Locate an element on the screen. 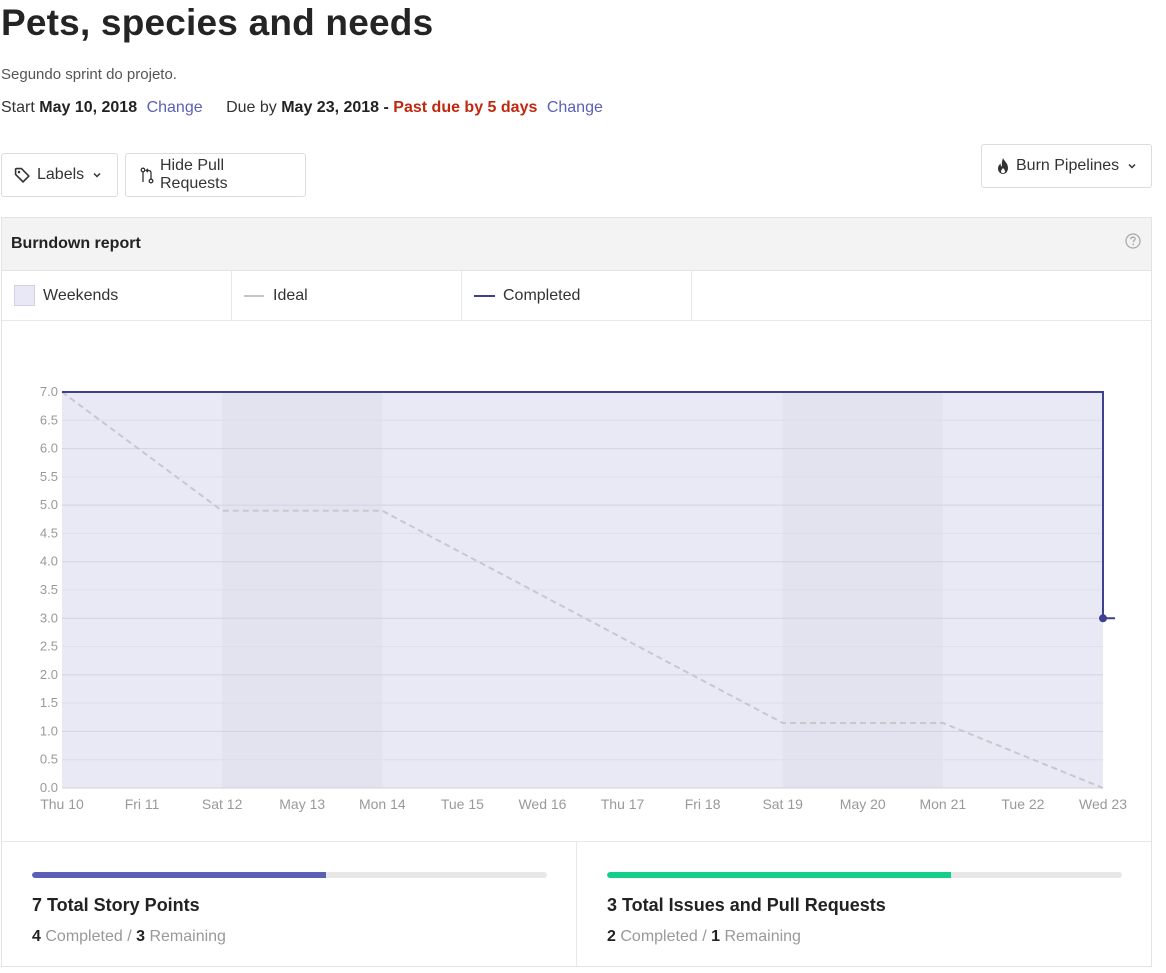  y-tick-label: 0.5 is located at coordinates (49, 759).